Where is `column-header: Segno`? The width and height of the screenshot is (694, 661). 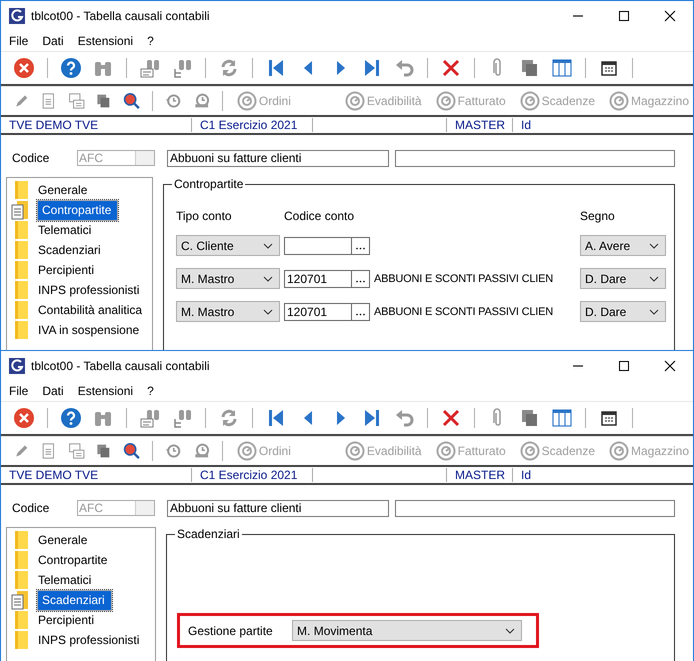
column-header: Segno is located at coordinates (598, 216).